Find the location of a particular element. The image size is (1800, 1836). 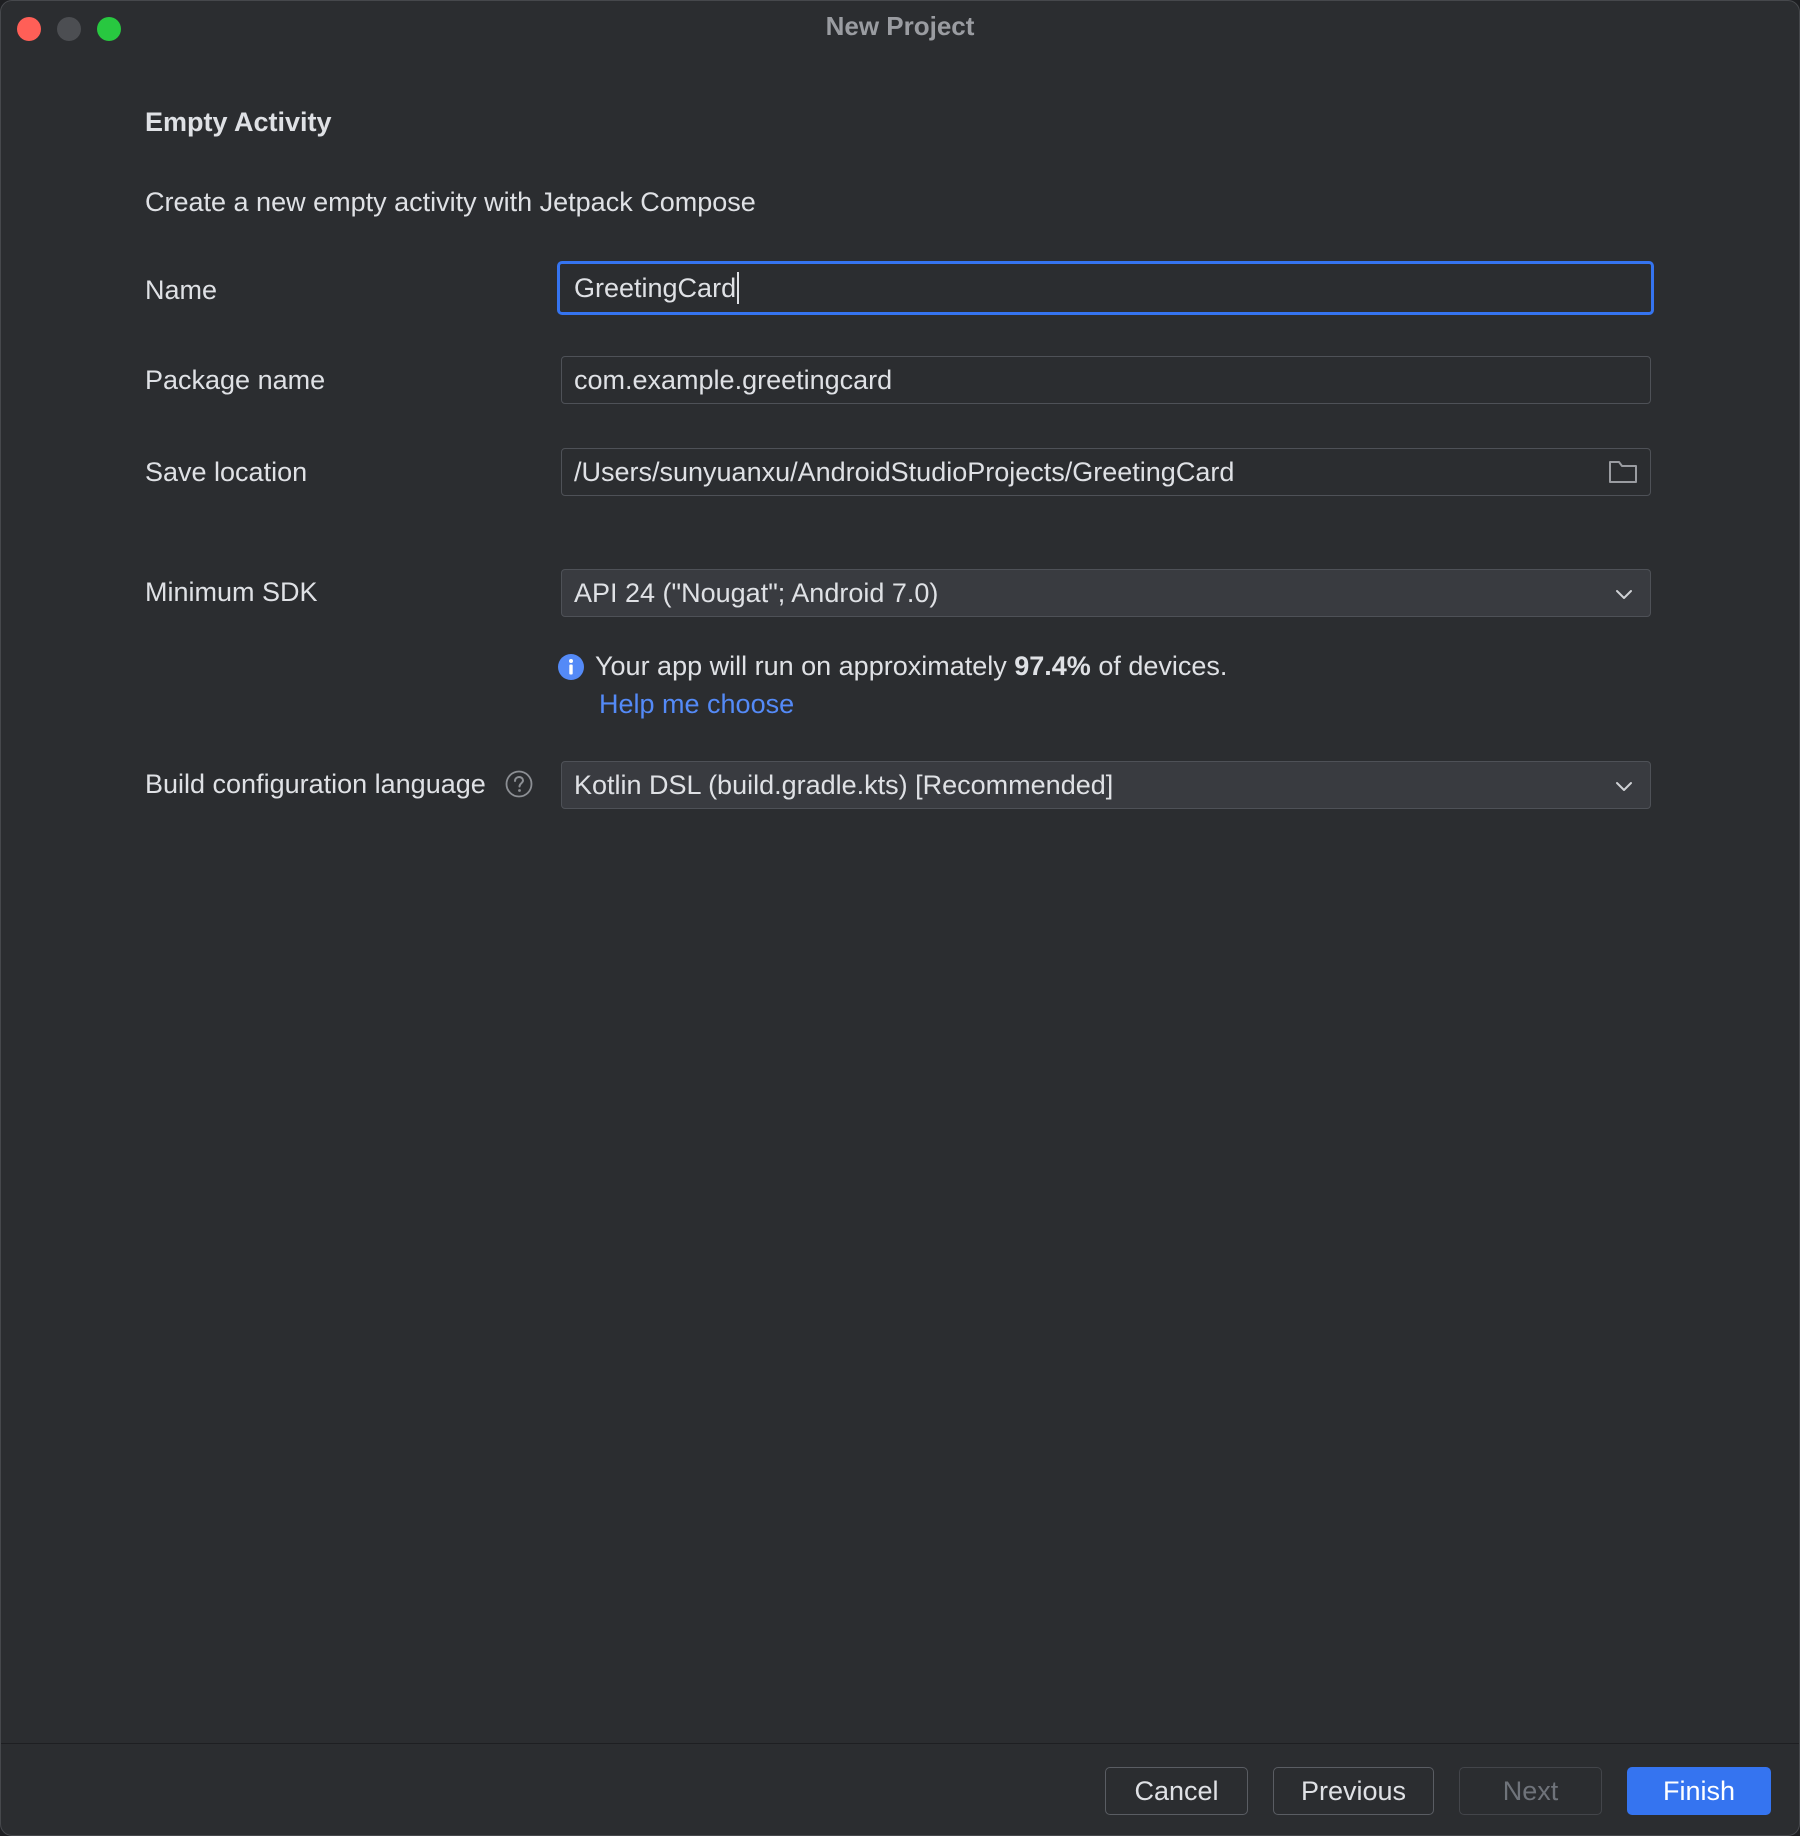

name-field: GreetingCard is located at coordinates (1105, 288).